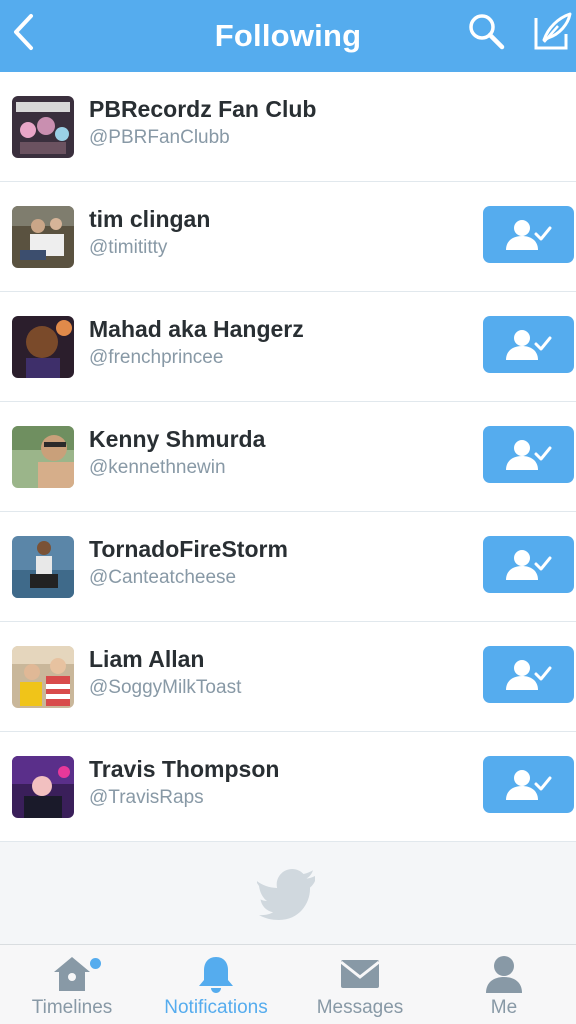  What do you see at coordinates (188, 549) in the screenshot?
I see `user-name: TornadoFireStorm` at bounding box center [188, 549].